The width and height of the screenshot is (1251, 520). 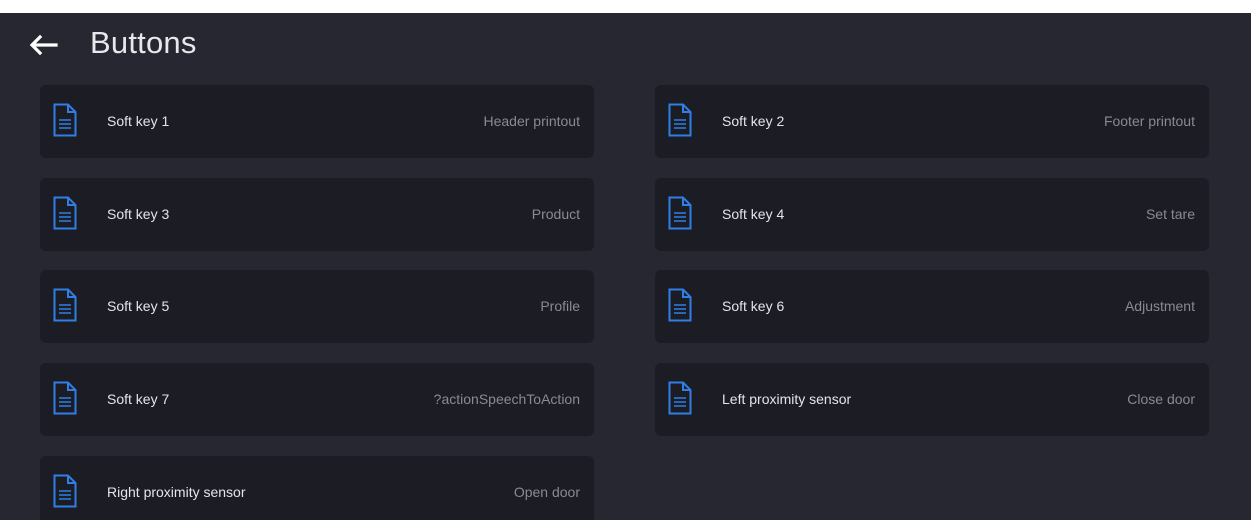 I want to click on setting-tile-soft-key-4: Soft key 4 Set tare, so click(x=932, y=214).